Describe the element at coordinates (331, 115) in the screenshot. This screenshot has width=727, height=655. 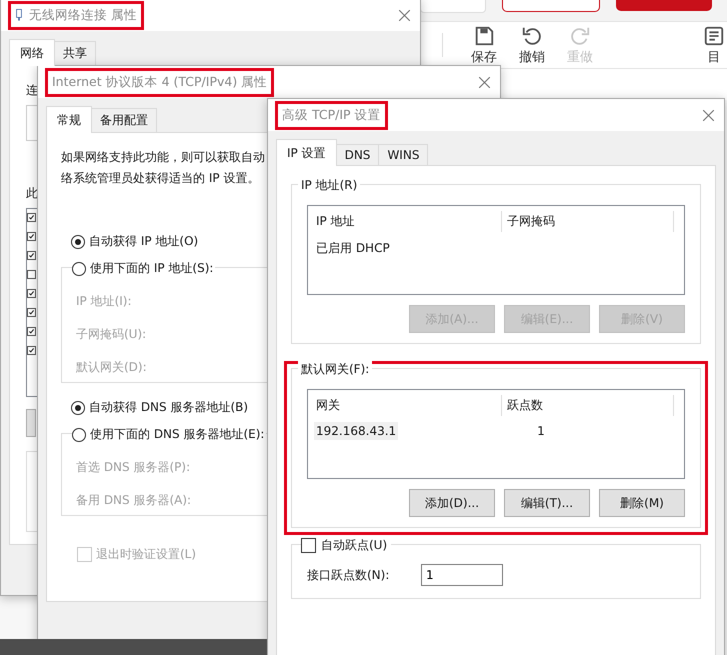
I see `window-title: 高级 TCP/IP 设置` at that location.